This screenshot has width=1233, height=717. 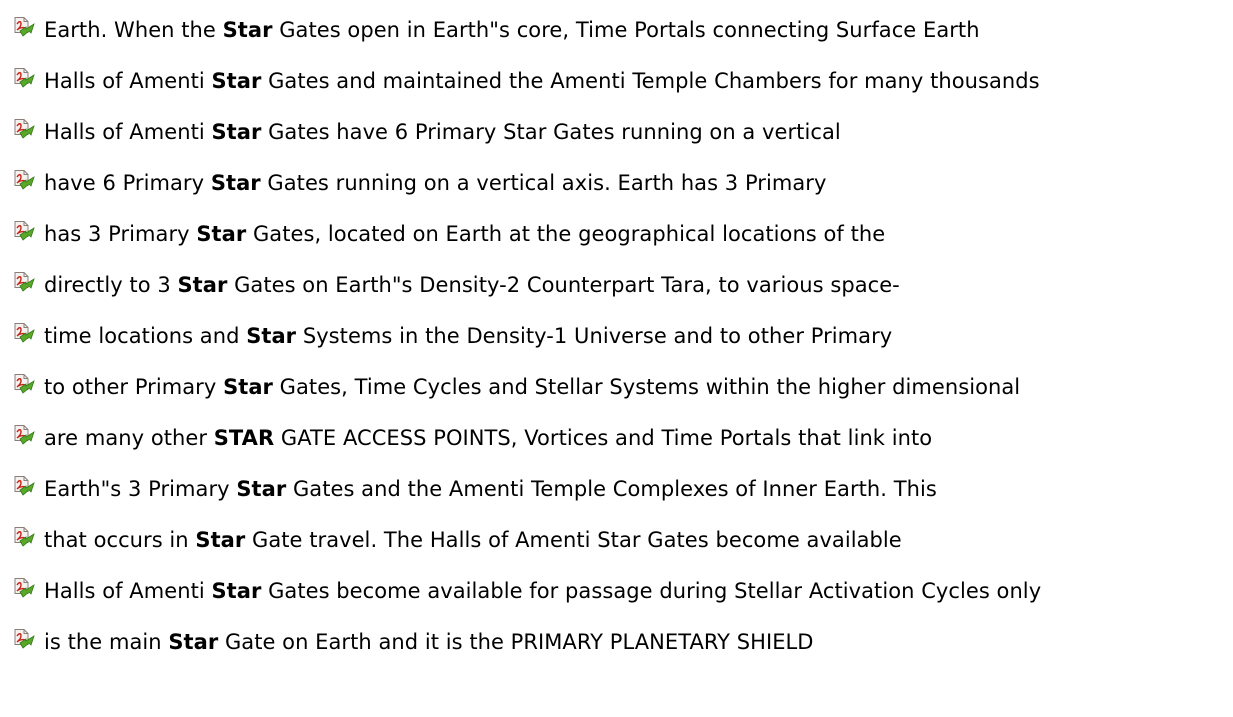 I want to click on snippet-before: have 6 Primary, so click(x=127, y=182).